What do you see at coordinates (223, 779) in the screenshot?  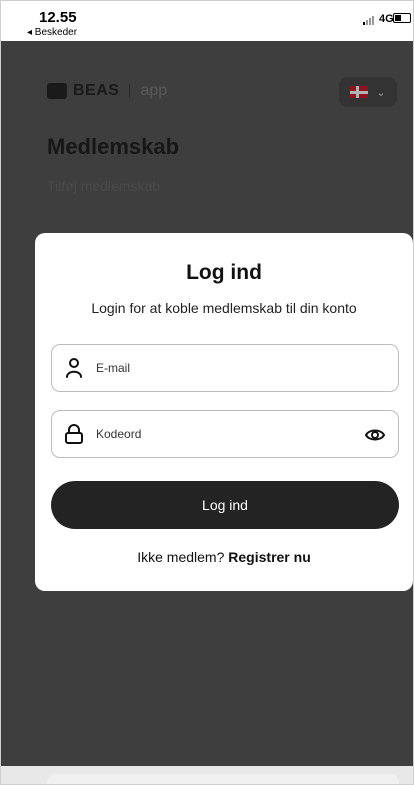 I see `bottom-card` at bounding box center [223, 779].